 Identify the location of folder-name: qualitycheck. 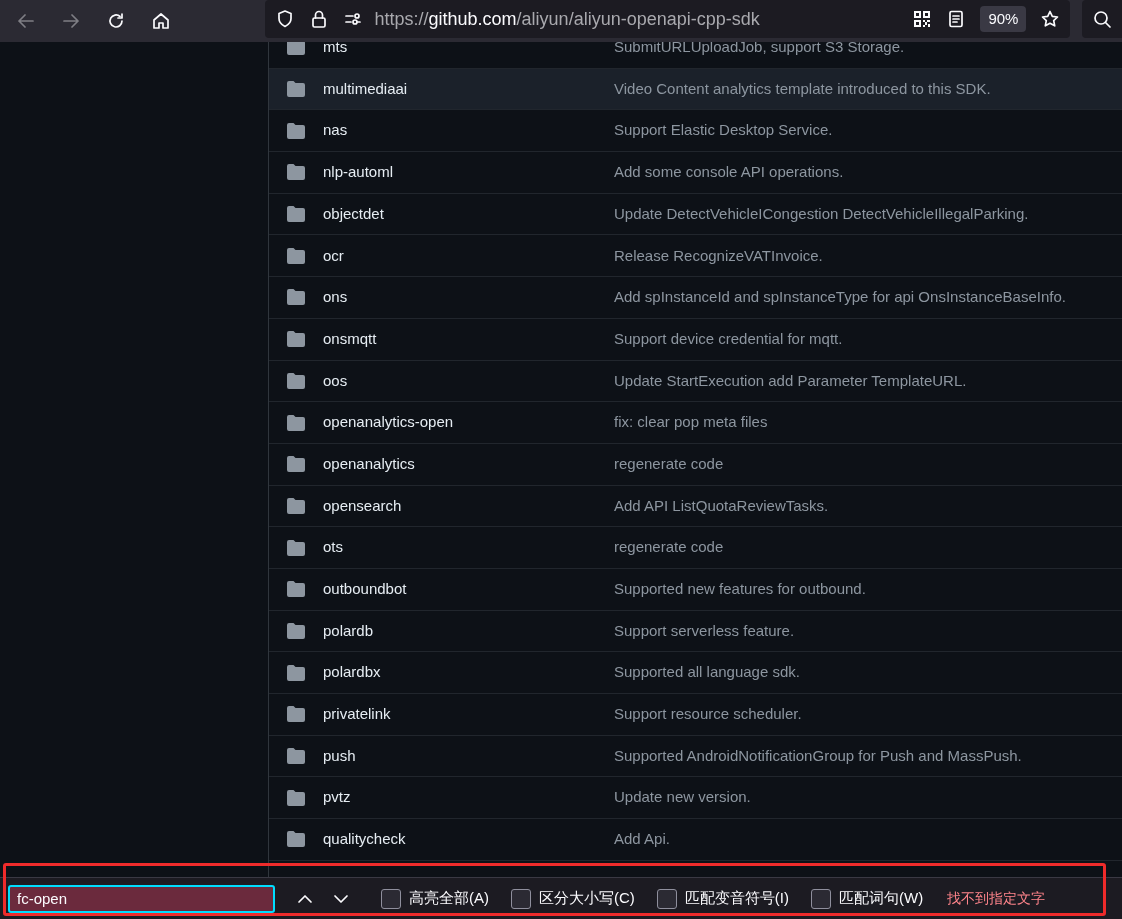
(468, 839).